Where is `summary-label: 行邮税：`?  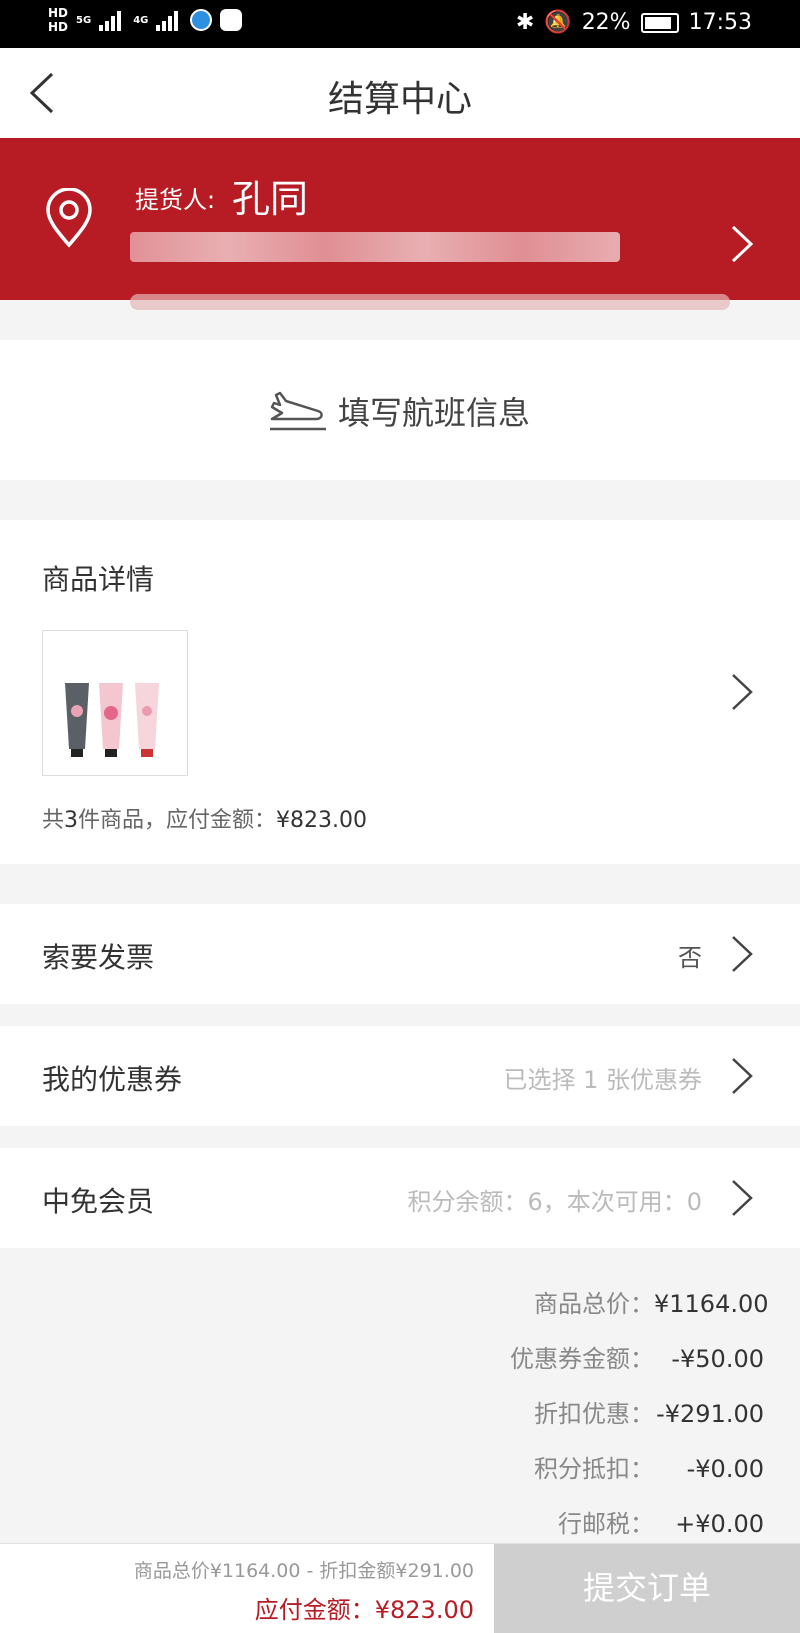 summary-label: 行邮税： is located at coordinates (606, 1524).